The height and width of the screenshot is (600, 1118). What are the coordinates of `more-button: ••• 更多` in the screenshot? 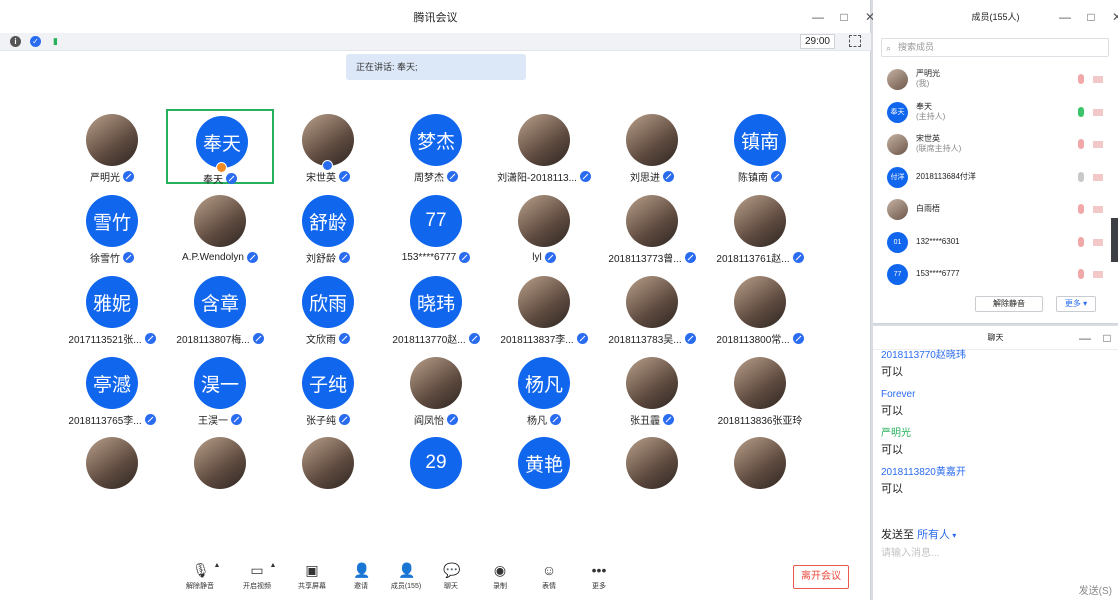 It's located at (599, 576).